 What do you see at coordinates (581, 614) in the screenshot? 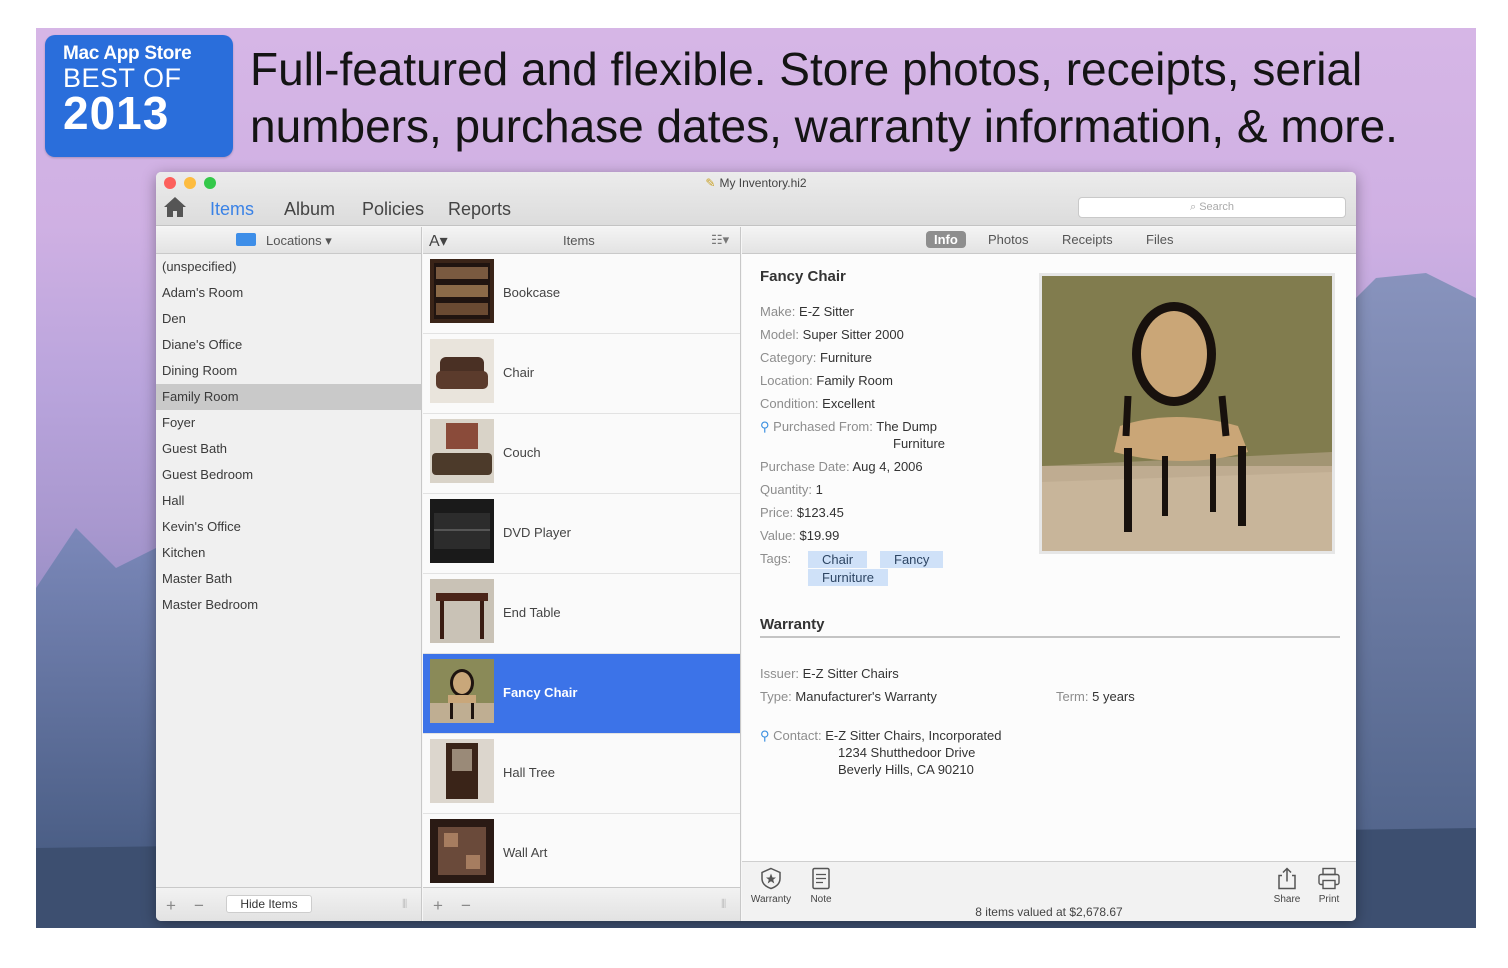
I see `list-item: End Table` at bounding box center [581, 614].